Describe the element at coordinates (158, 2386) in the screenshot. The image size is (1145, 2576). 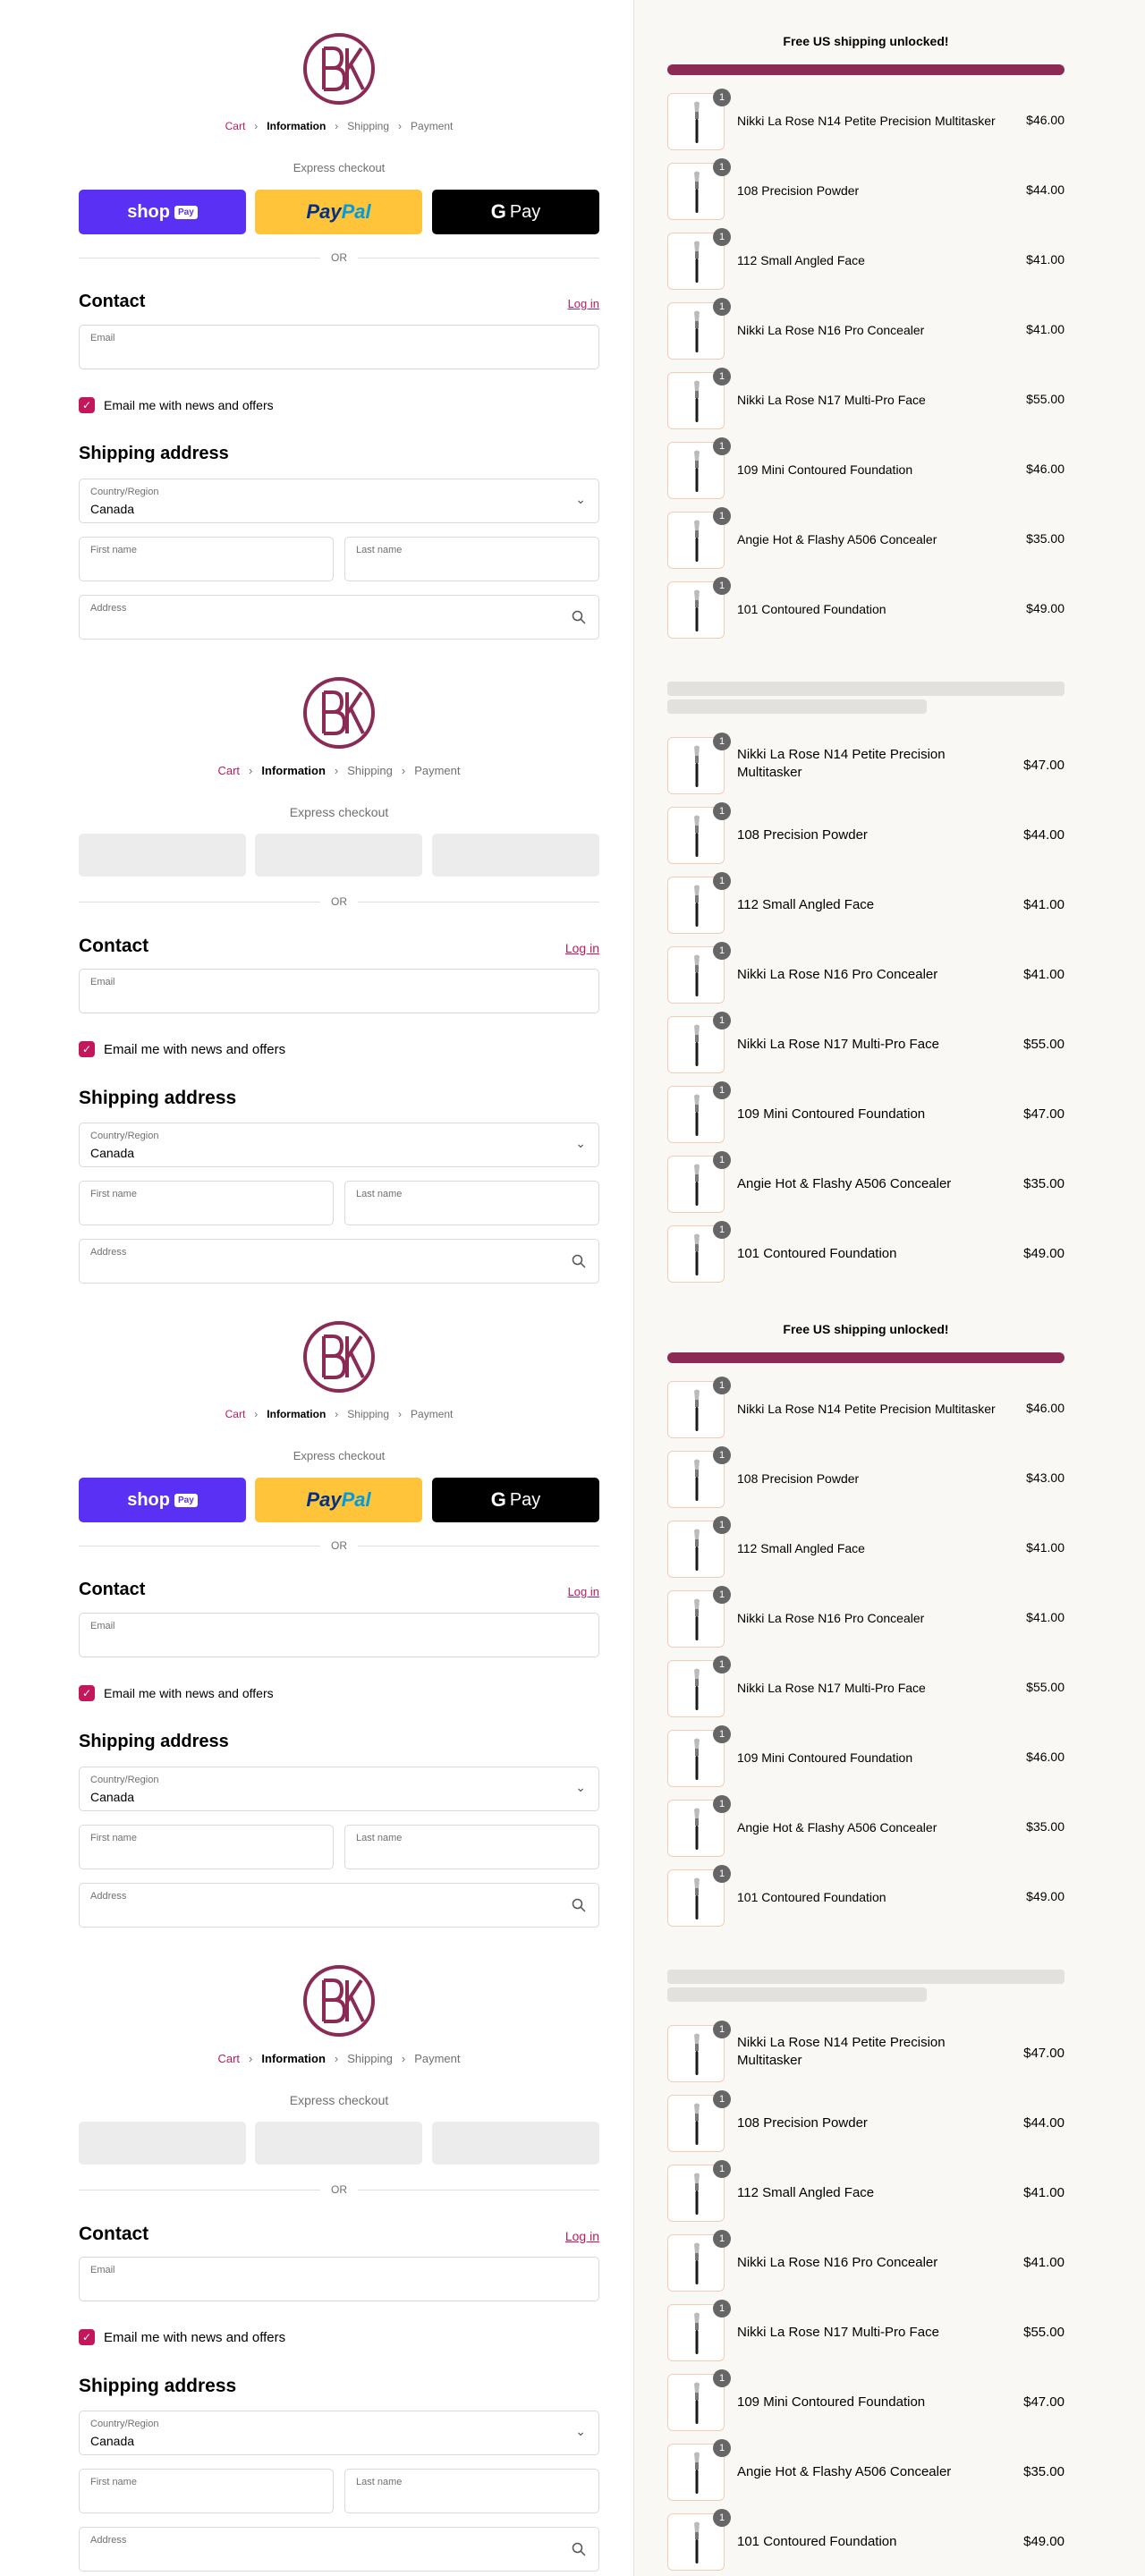
I see `shipping-address-heading: Shipping address` at that location.